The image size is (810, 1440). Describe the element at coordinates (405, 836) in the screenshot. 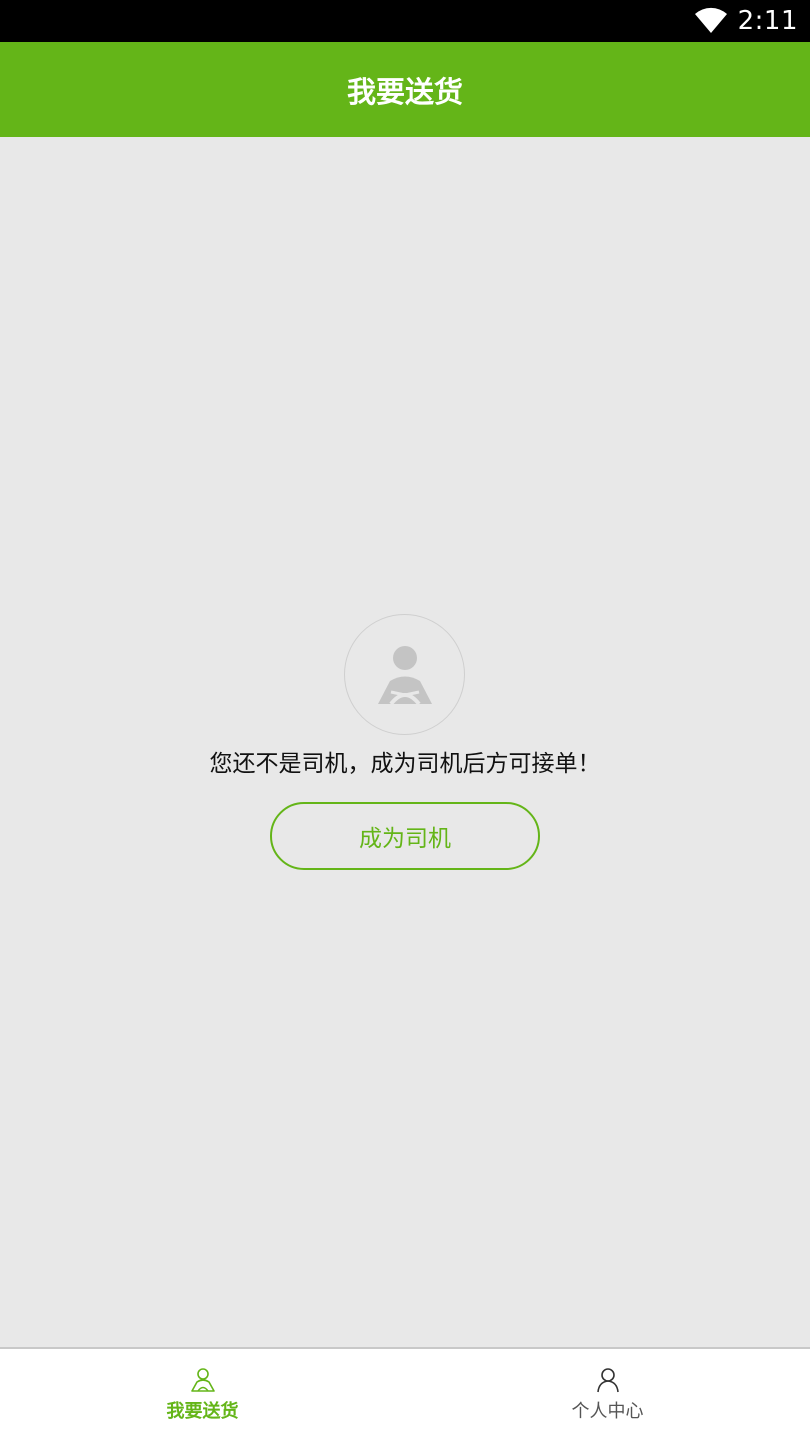

I see `become-driver-button: 成为司机` at that location.